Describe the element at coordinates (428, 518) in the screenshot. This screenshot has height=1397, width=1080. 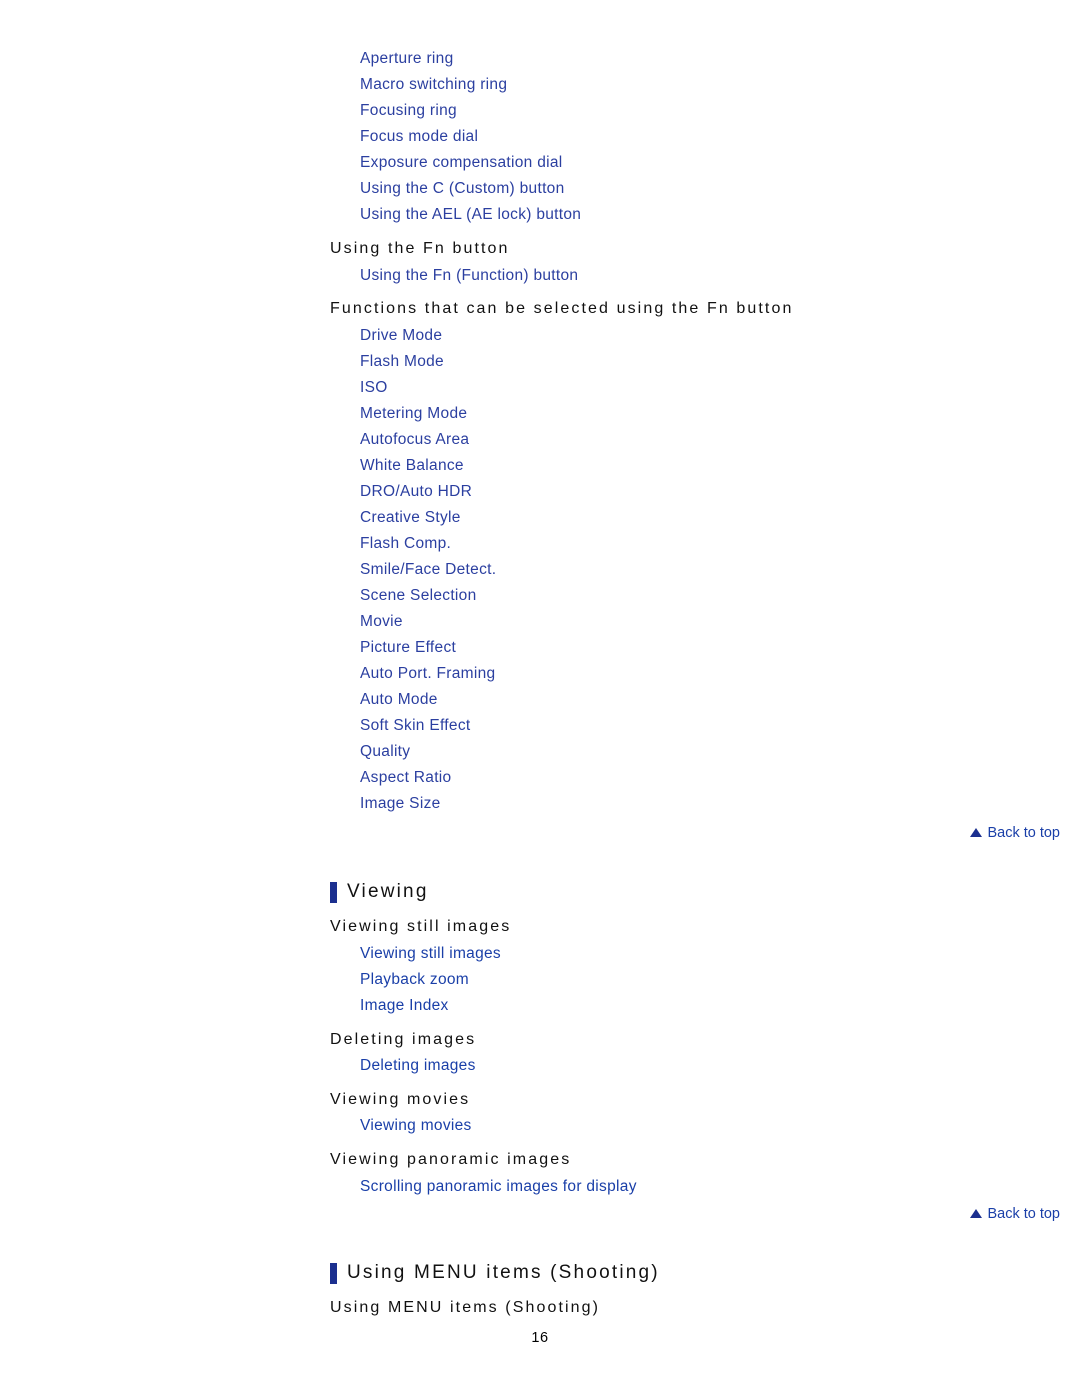
I see `list-item: Creative Style` at that location.